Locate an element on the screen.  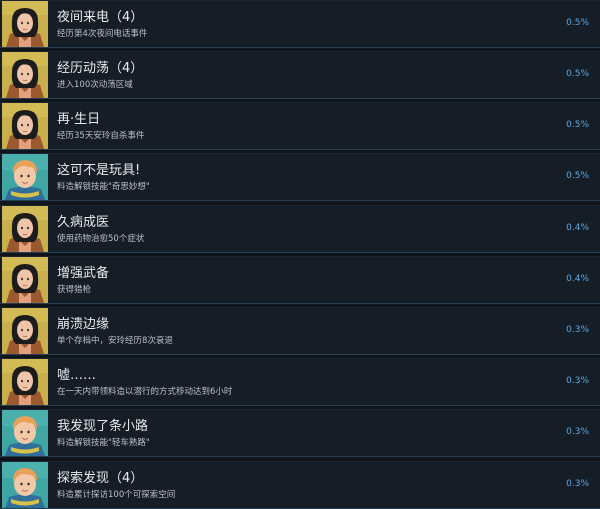
achievement-description: 获得猎枪 is located at coordinates (74, 290).